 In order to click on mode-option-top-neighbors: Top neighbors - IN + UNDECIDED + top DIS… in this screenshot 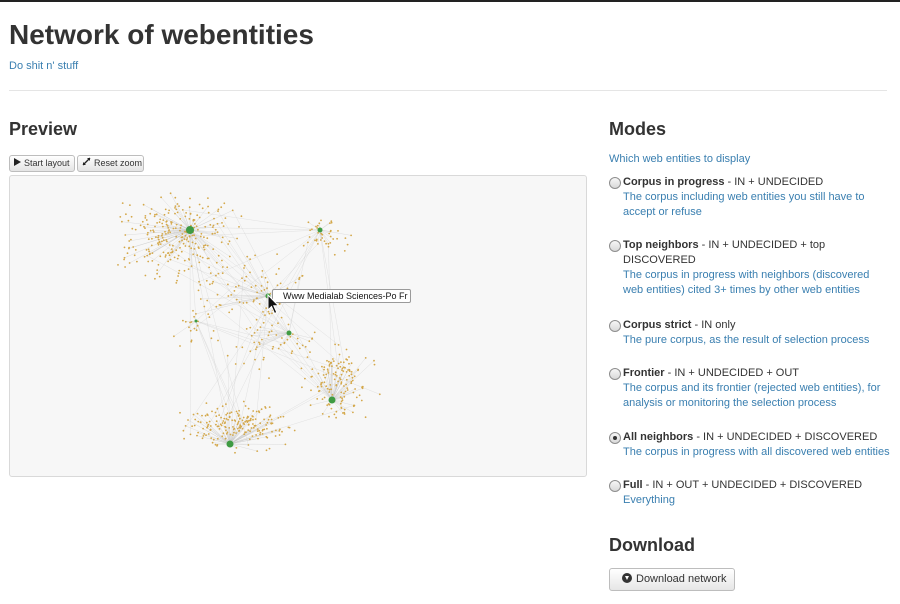, I will do `click(750, 268)`.